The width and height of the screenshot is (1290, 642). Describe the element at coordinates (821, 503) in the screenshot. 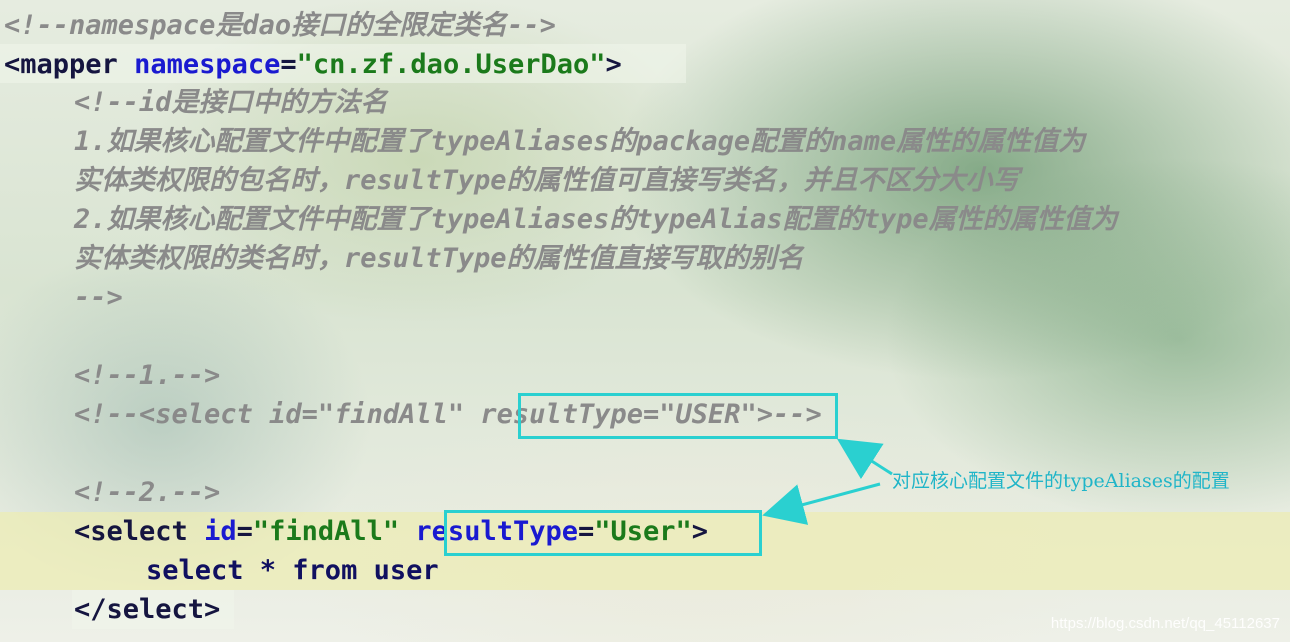

I see `arrow-to-active-icon` at that location.